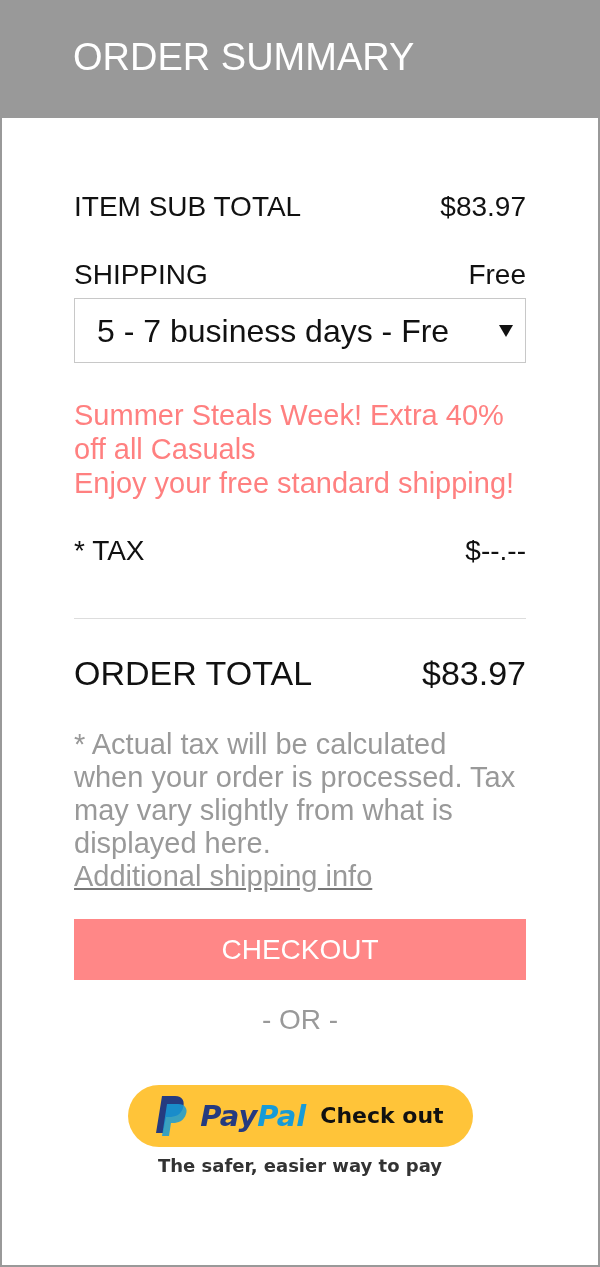 Image resolution: width=600 pixels, height=1267 pixels. What do you see at coordinates (141, 275) in the screenshot?
I see `summary-label: SHIPPING` at bounding box center [141, 275].